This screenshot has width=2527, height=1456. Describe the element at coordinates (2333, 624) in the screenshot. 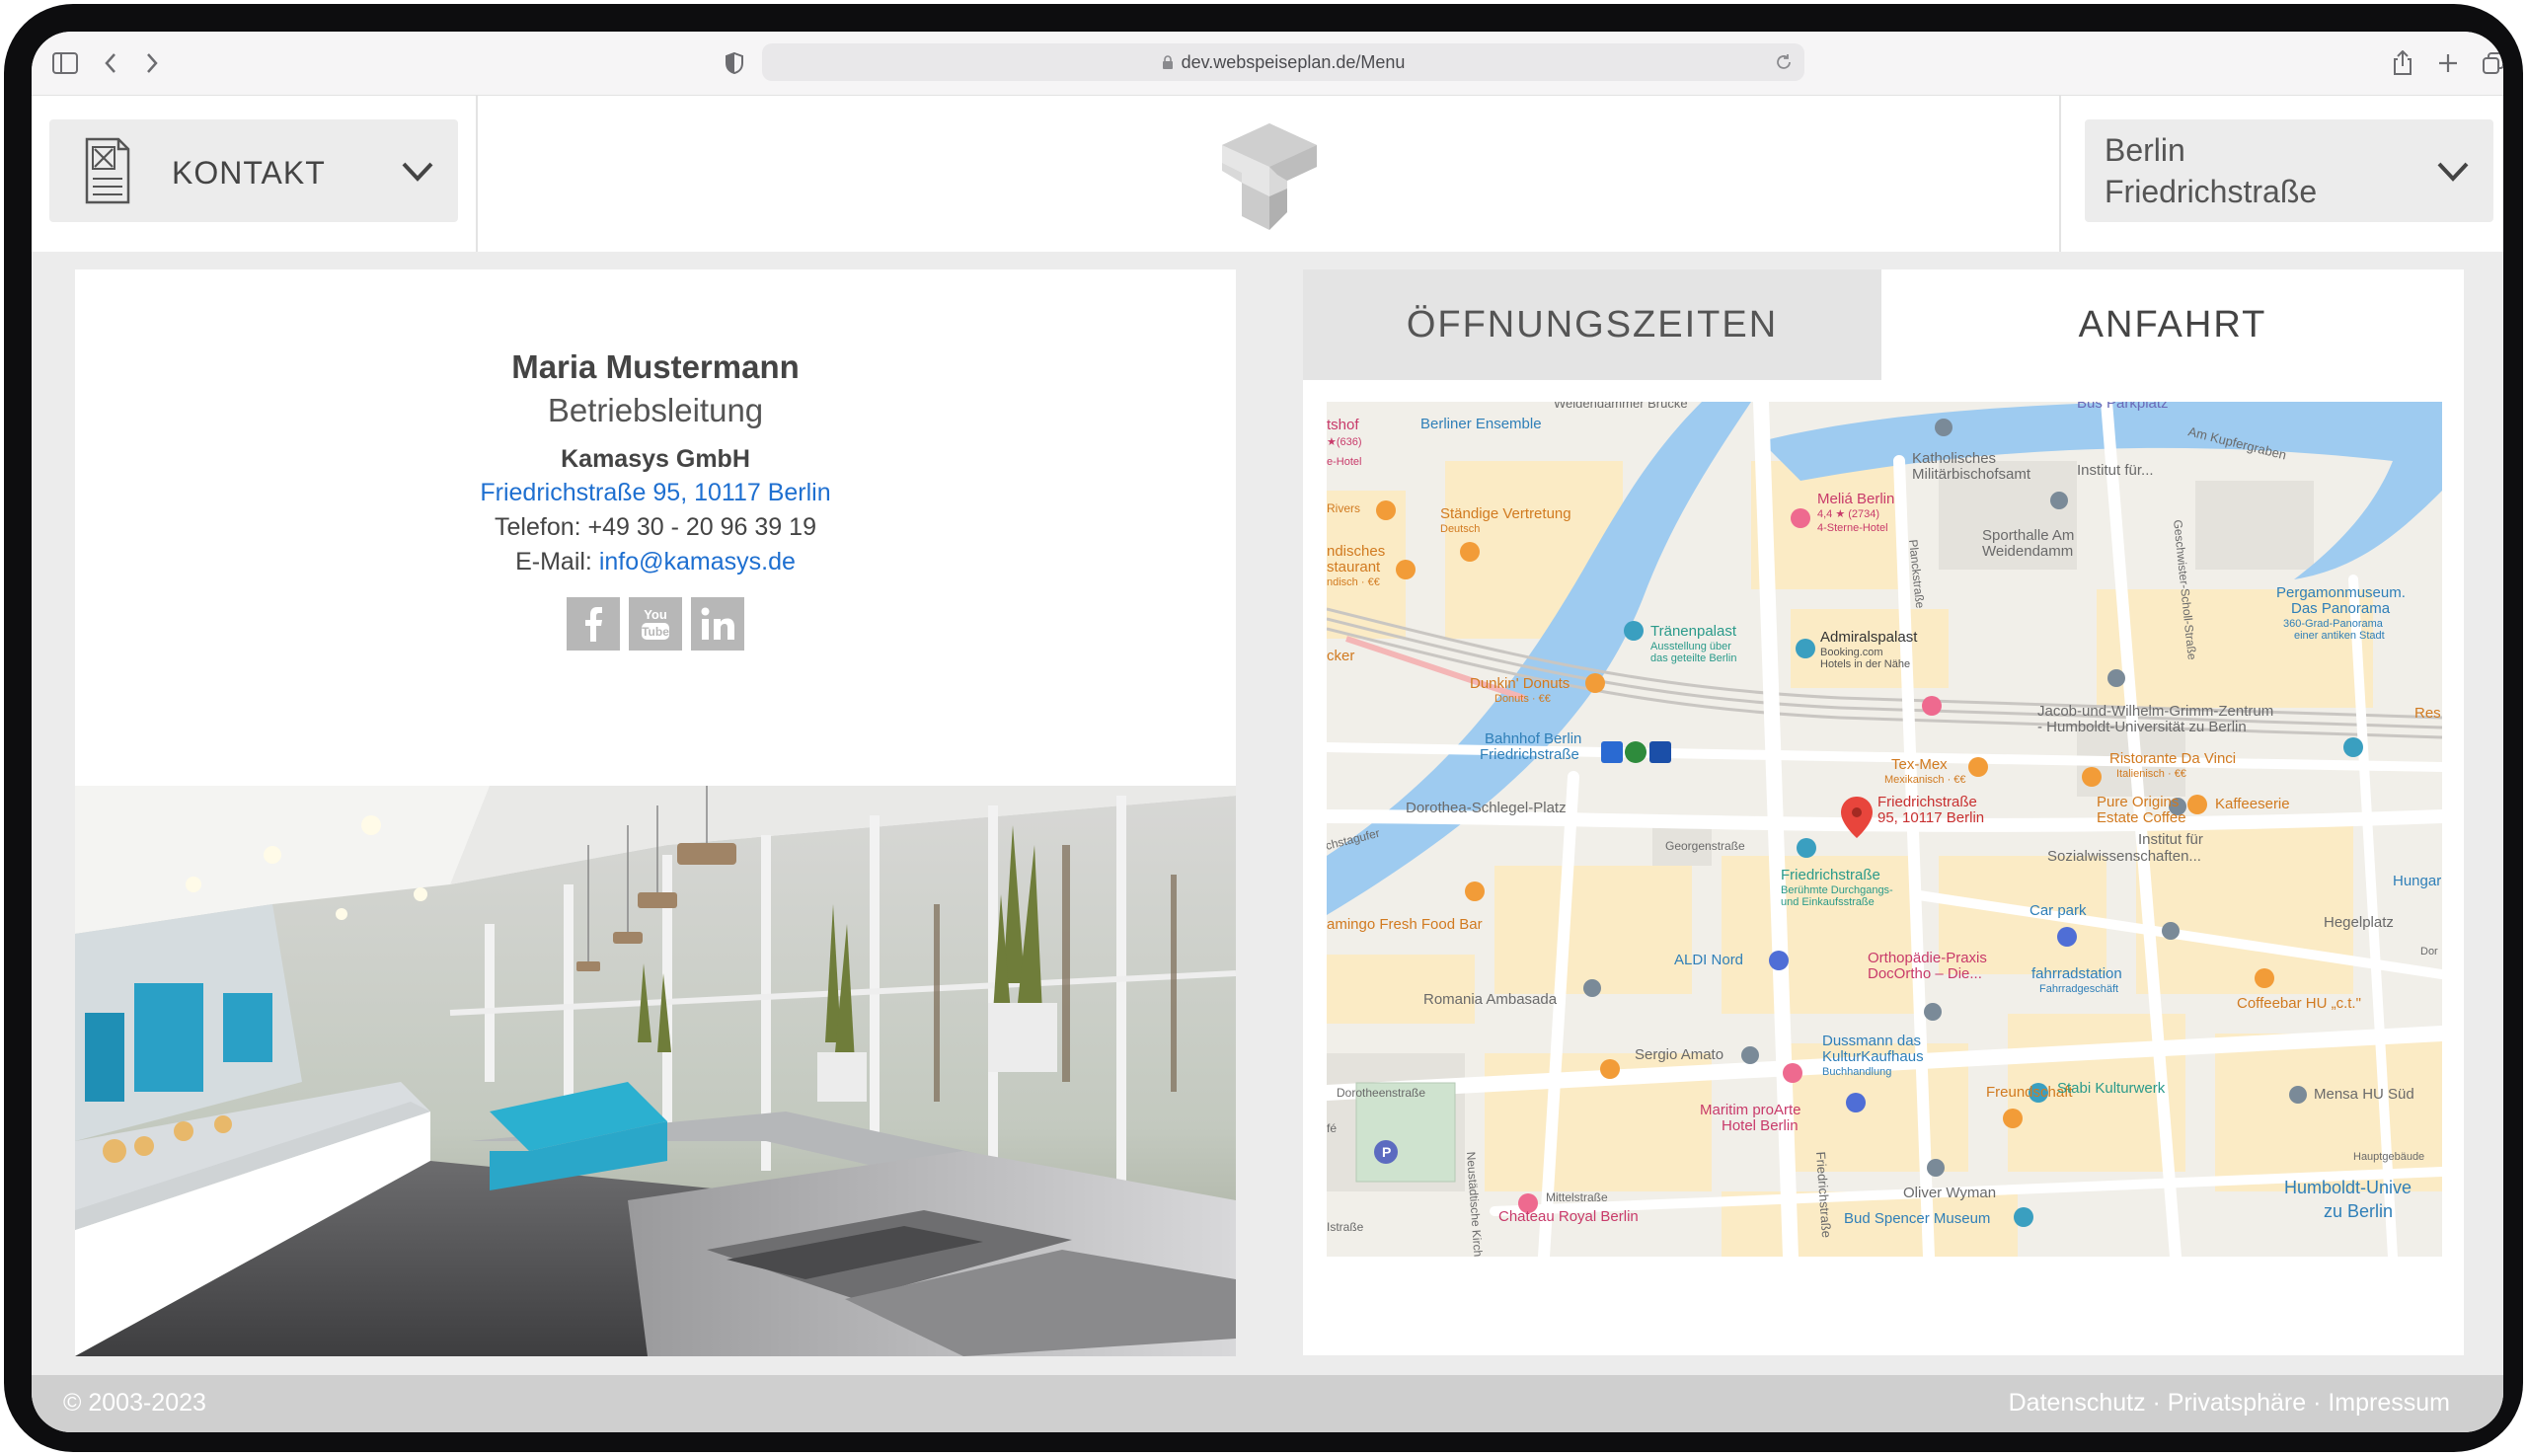

I see `svg-text: 360-Grad-Panorama` at that location.